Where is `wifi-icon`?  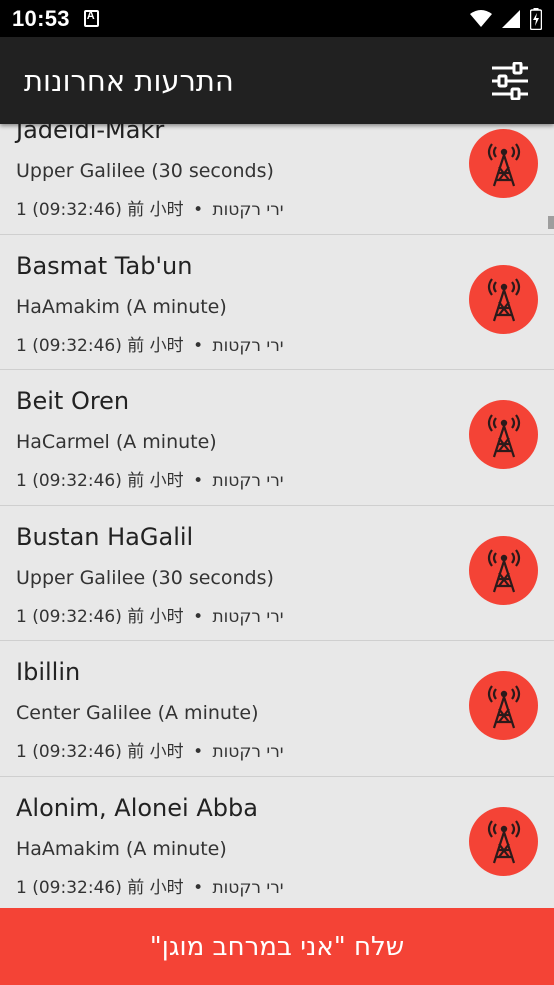 wifi-icon is located at coordinates (481, 18).